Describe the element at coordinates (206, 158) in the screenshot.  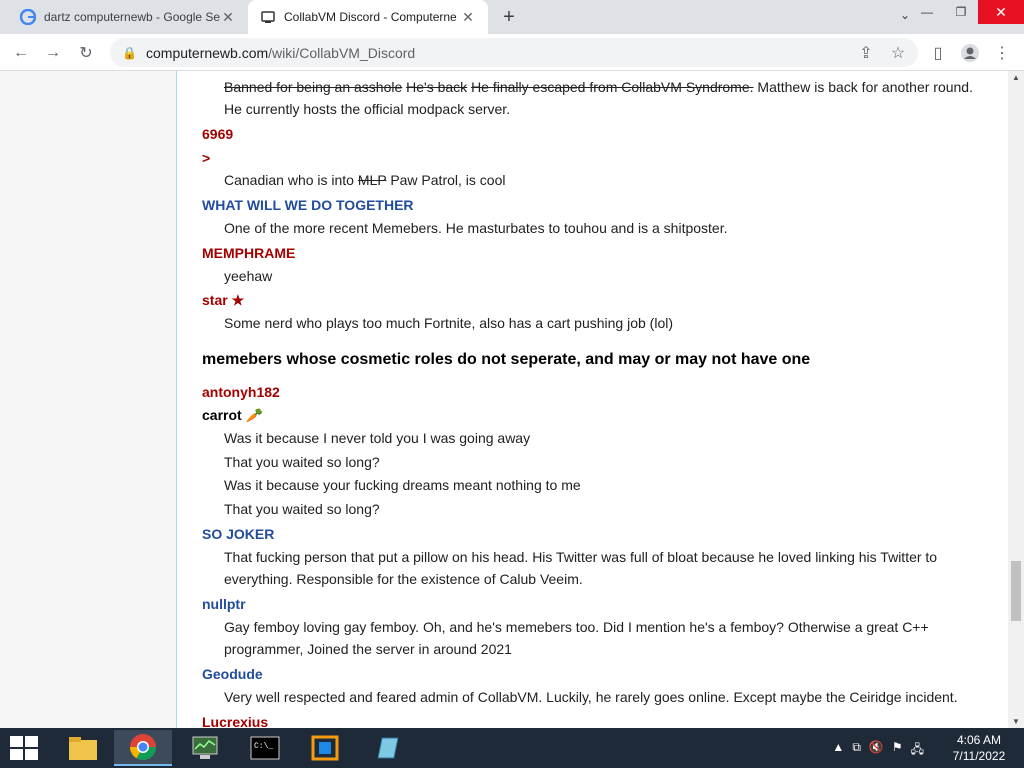
I see `member-name-gt: >` at that location.